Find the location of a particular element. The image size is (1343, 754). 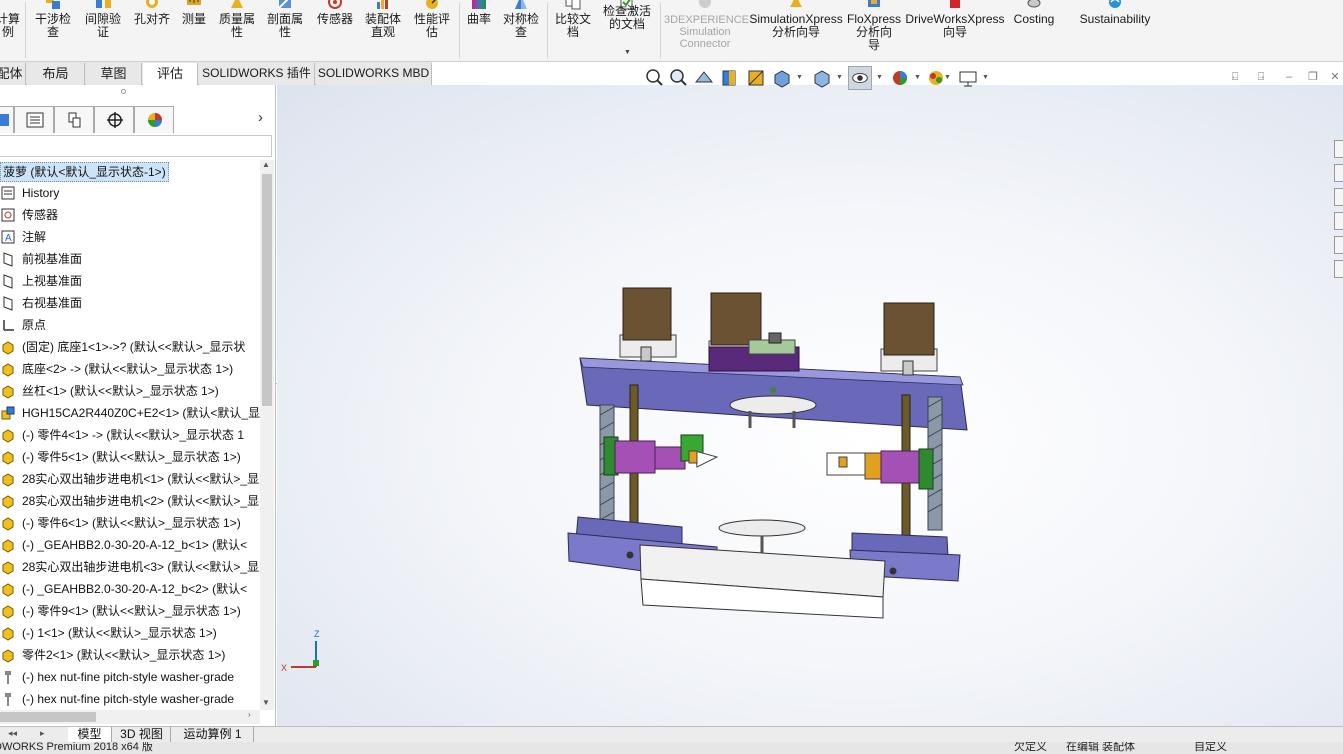

collapse-right-icon: ⍈ is located at coordinates (1261, 77).